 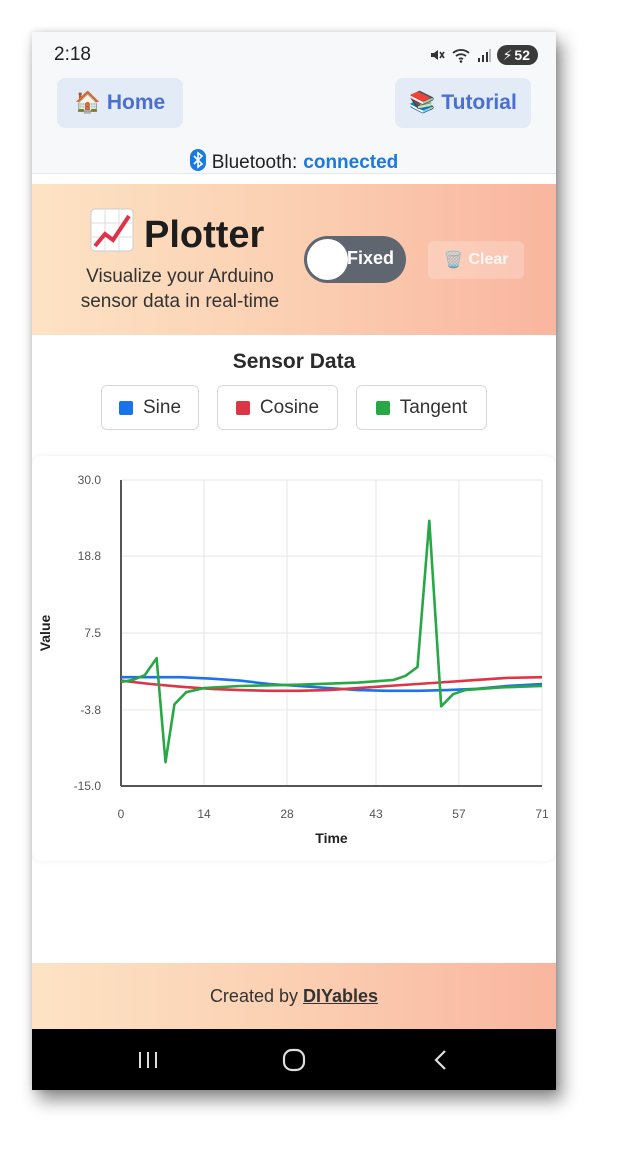 What do you see at coordinates (253, 995) in the screenshot?
I see `footer-text: Created by` at bounding box center [253, 995].